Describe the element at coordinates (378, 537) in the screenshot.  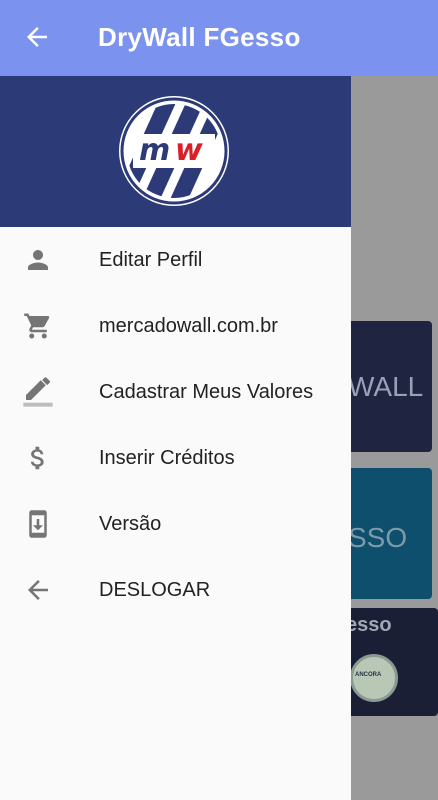
I see `card-label: SSO` at that location.